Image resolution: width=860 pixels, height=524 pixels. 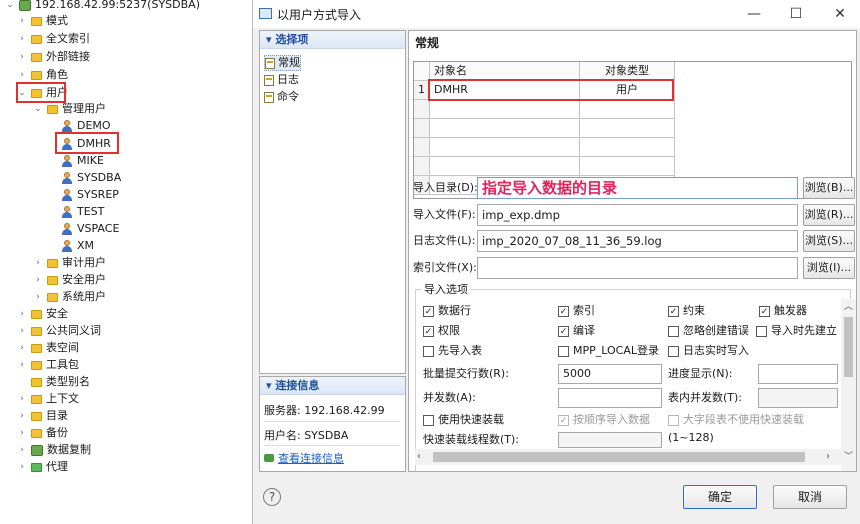 I want to click on scroll-right-icon: ›, so click(x=832, y=457).